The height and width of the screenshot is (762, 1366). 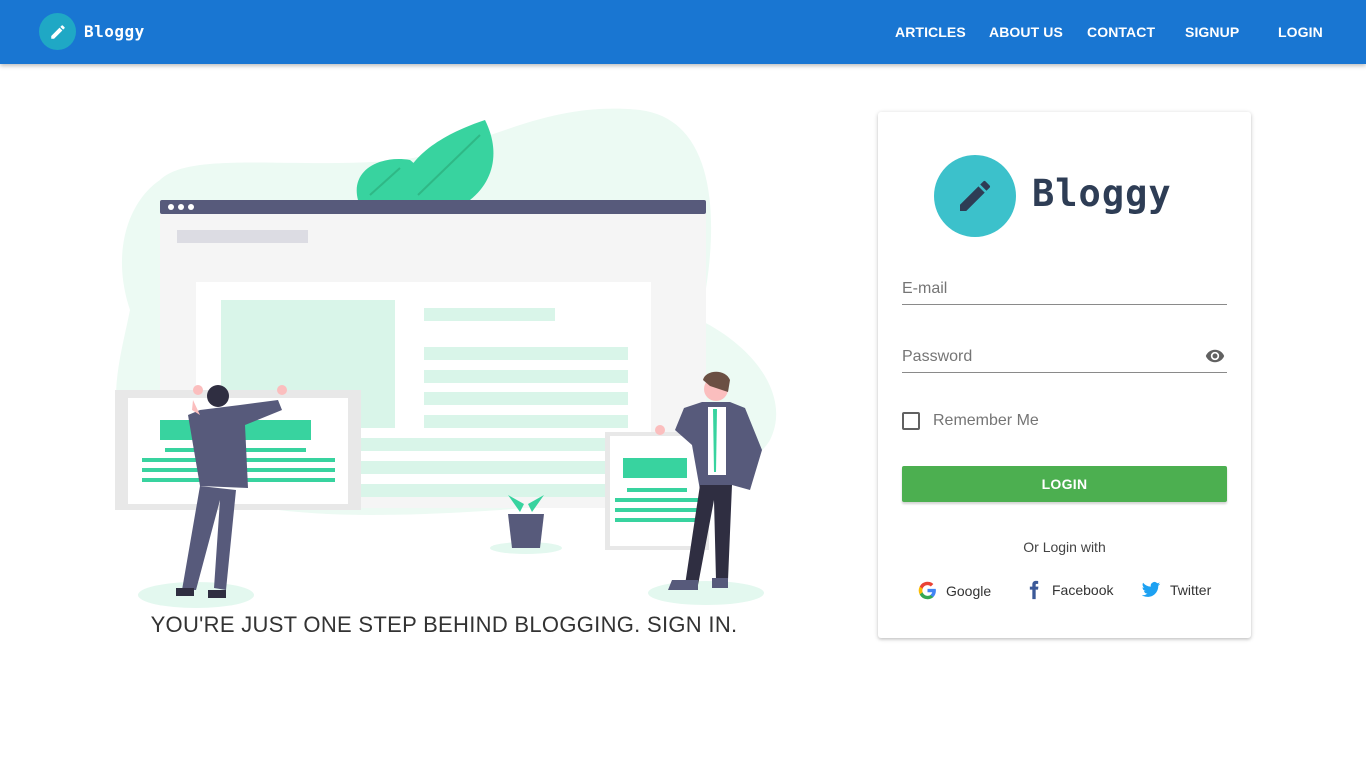 I want to click on remember-me-label: Remember Me, so click(x=986, y=420).